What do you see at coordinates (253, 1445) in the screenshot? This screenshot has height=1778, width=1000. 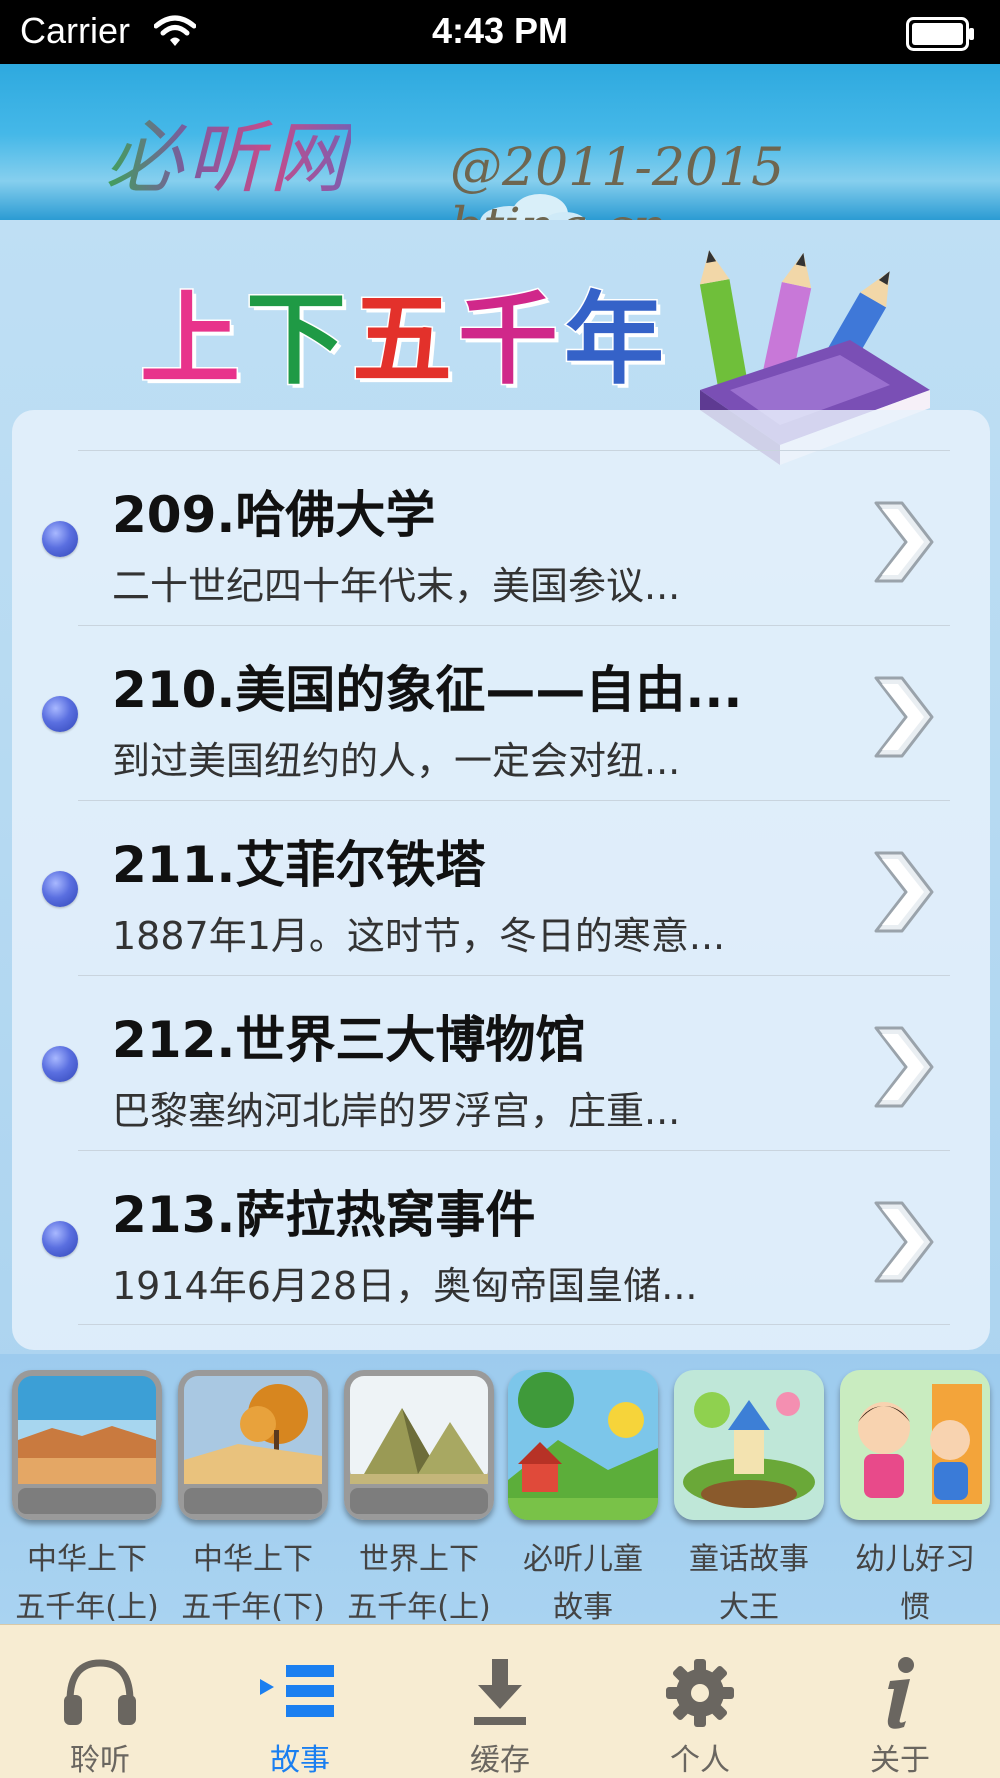 I see `autumn-dunes-thumbnail` at bounding box center [253, 1445].